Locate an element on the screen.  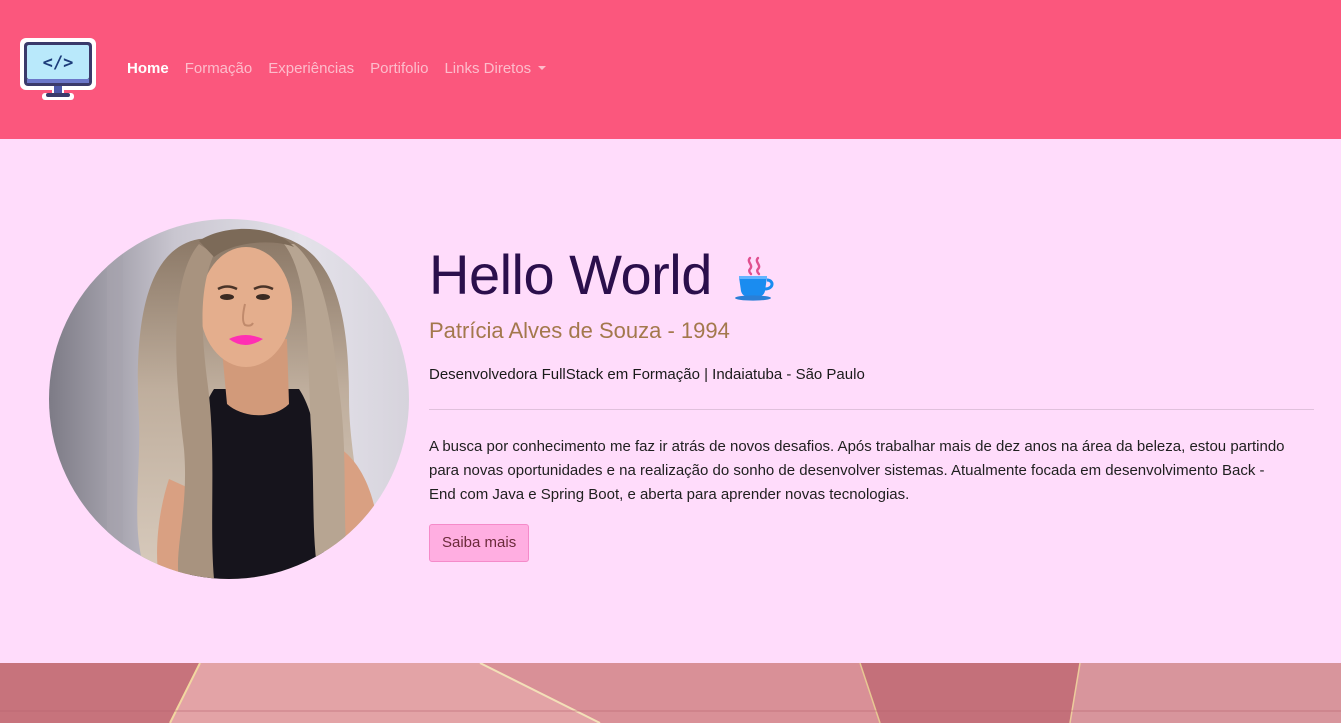
saiba-mais-button: Saiba mais is located at coordinates (479, 543).